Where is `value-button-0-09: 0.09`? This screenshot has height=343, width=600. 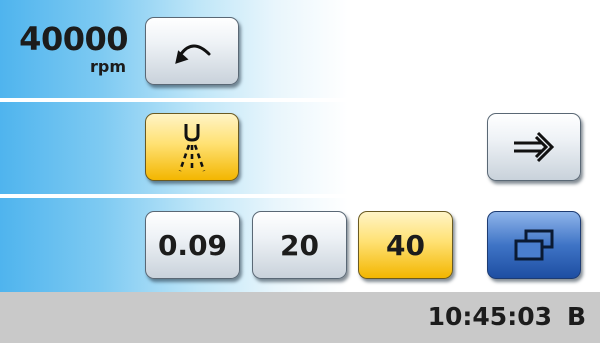
value-button-0-09: 0.09 is located at coordinates (192, 245).